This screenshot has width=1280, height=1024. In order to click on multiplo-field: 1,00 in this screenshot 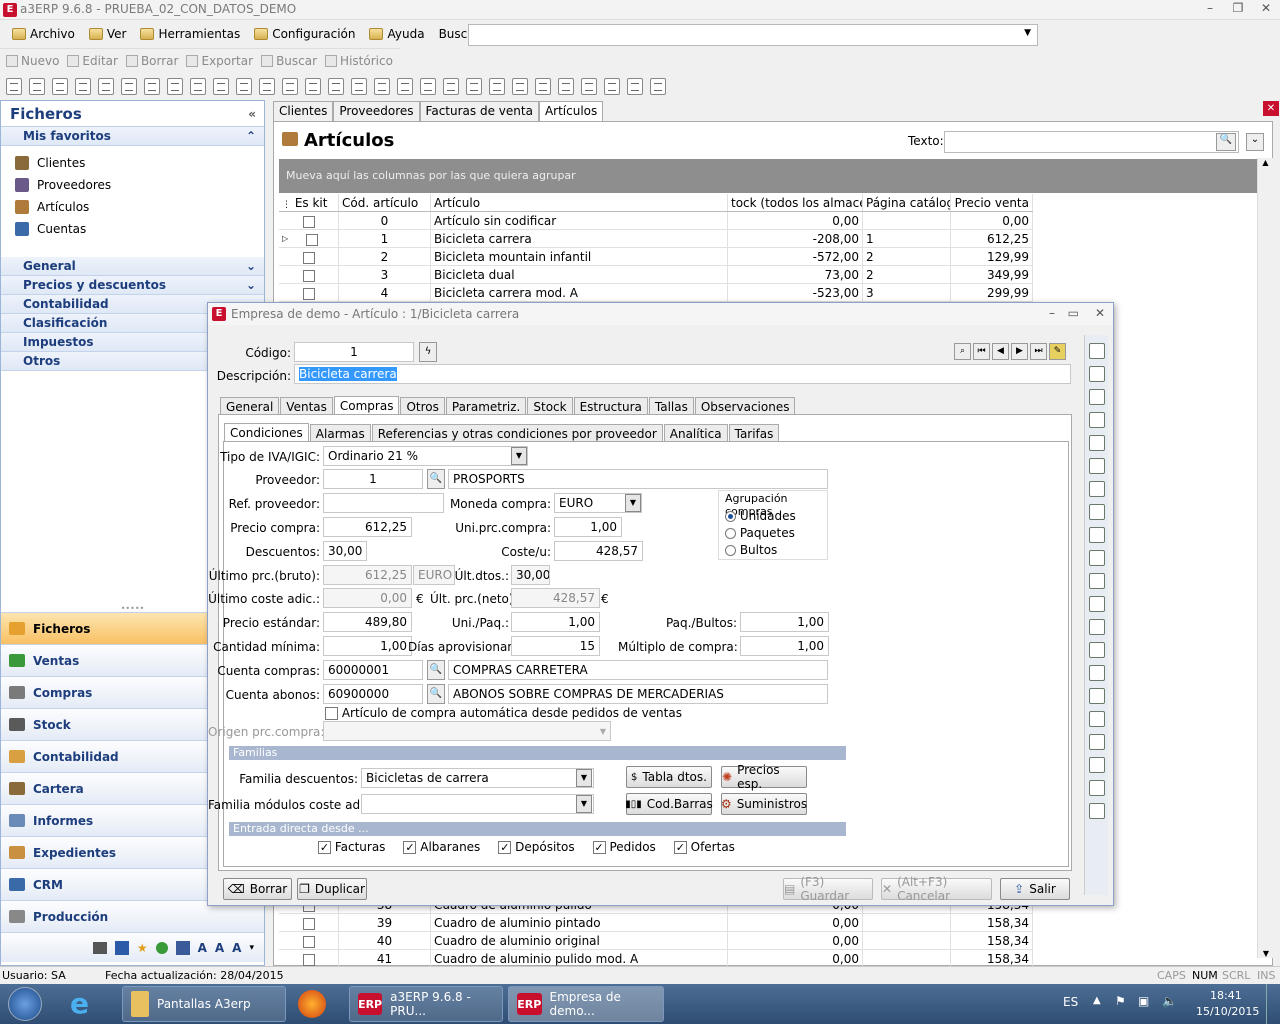, I will do `click(784, 646)`.